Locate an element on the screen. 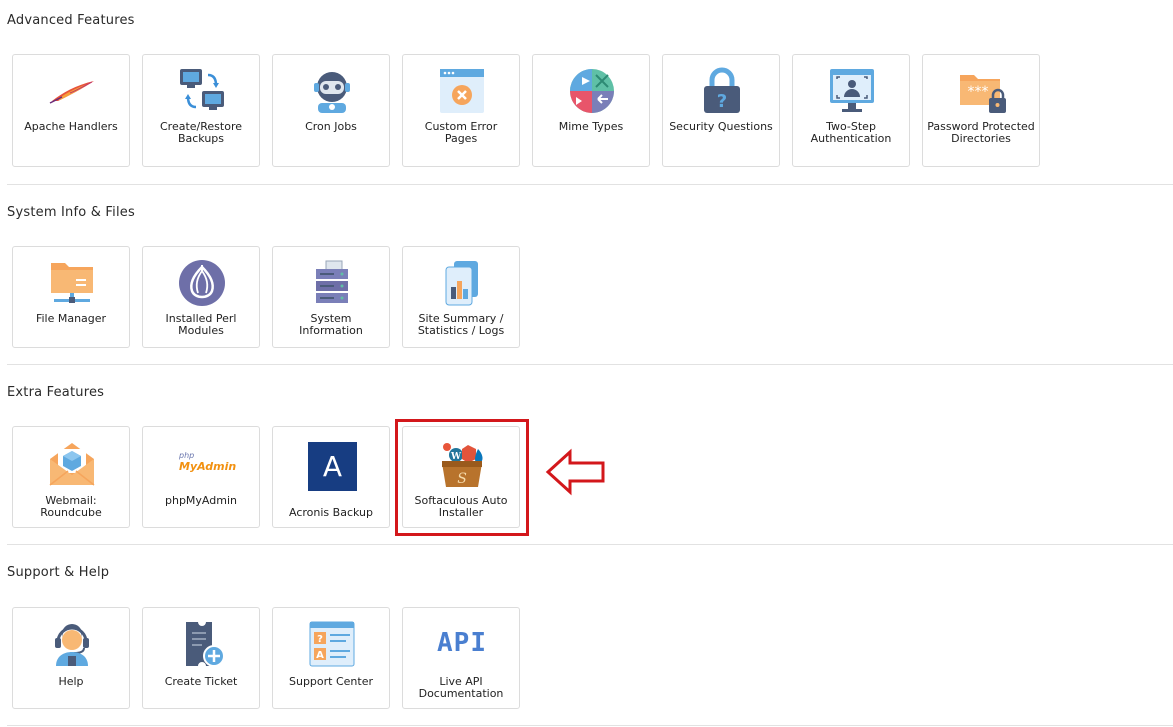 This screenshot has height=727, width=1173. tile-create-ticket: Create Ticket is located at coordinates (201, 658).